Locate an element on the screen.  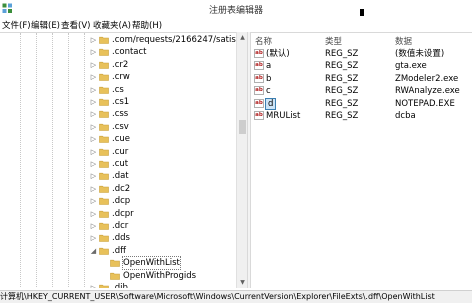
menu-file: 文件(F) is located at coordinates (16, 25).